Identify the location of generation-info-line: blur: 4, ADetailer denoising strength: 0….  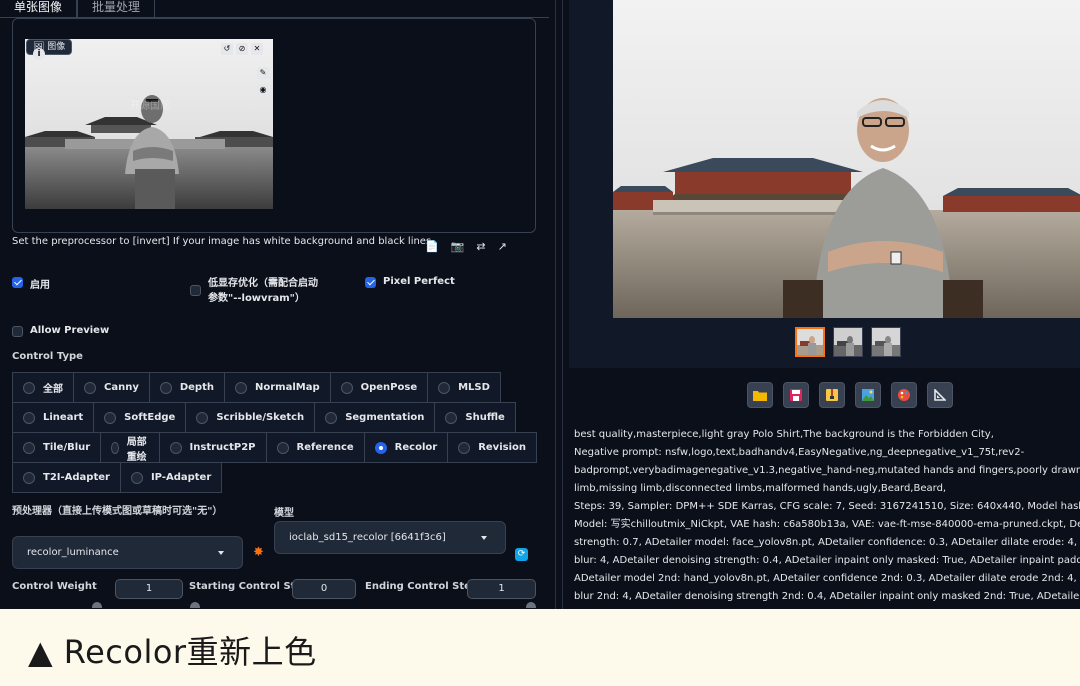
(827, 560).